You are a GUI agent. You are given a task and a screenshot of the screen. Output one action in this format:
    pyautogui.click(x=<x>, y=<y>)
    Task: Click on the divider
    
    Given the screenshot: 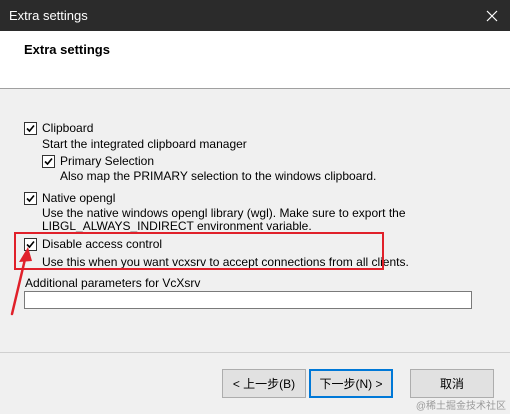 What is the action you would take?
    pyautogui.click(x=255, y=352)
    